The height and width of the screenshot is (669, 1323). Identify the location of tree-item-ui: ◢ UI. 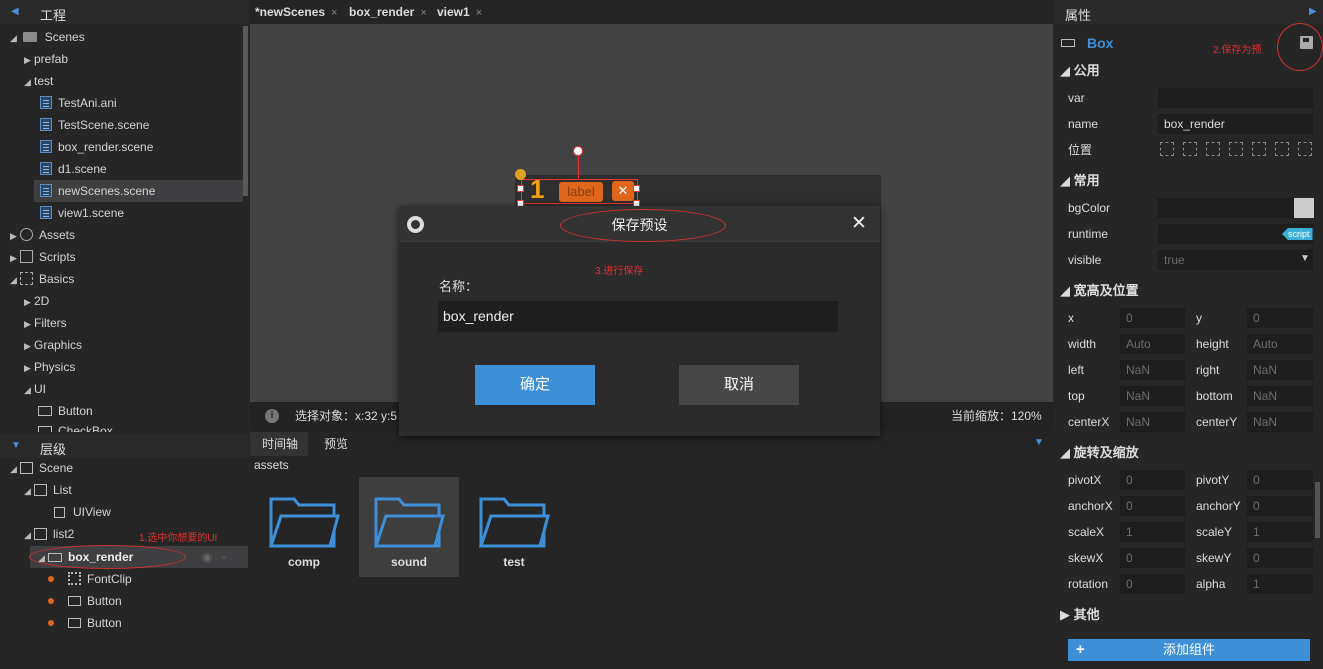
(35, 389).